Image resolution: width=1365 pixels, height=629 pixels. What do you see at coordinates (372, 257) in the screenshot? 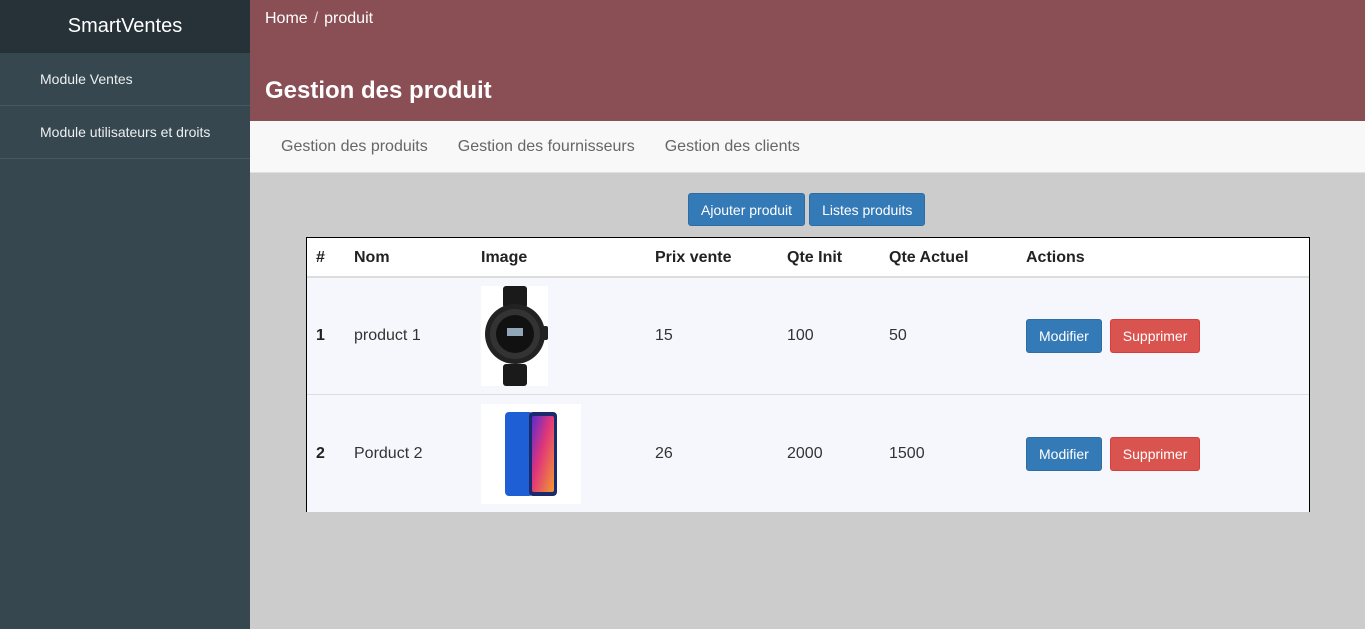
I see `column-header-nom: Nom` at bounding box center [372, 257].